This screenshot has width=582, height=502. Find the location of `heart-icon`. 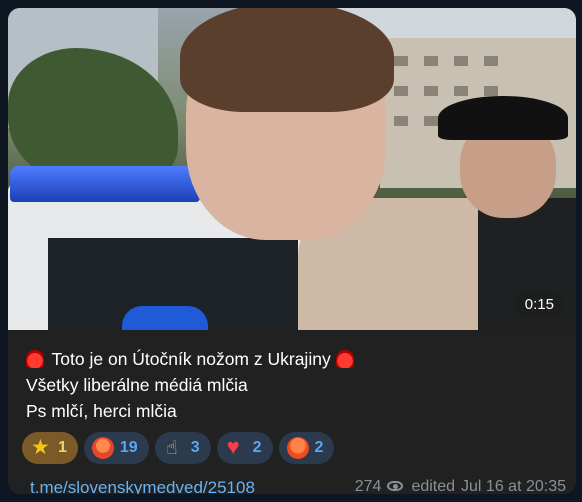

heart-icon is located at coordinates (236, 447).